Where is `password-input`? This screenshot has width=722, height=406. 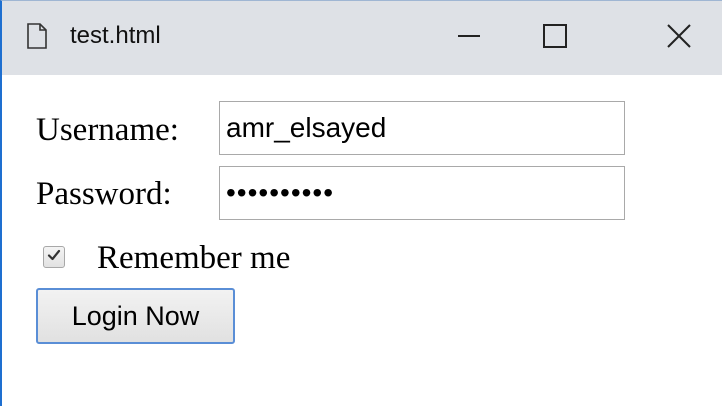 password-input is located at coordinates (422, 193).